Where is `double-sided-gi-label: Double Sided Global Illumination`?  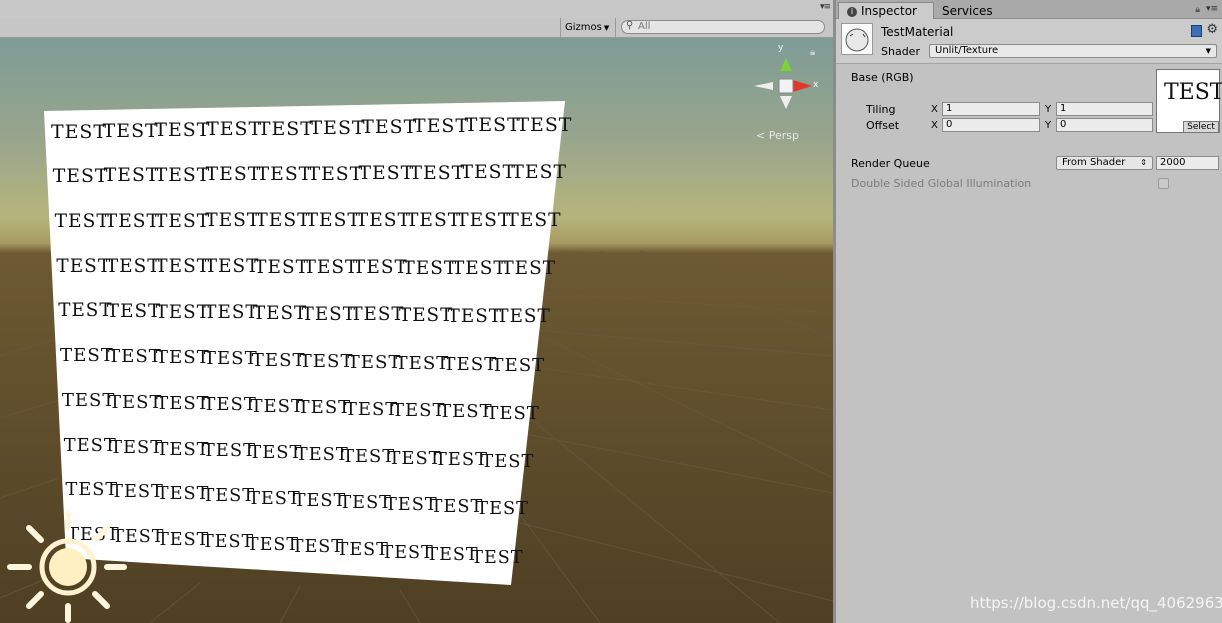
double-sided-gi-label: Double Sided Global Illumination is located at coordinates (941, 183).